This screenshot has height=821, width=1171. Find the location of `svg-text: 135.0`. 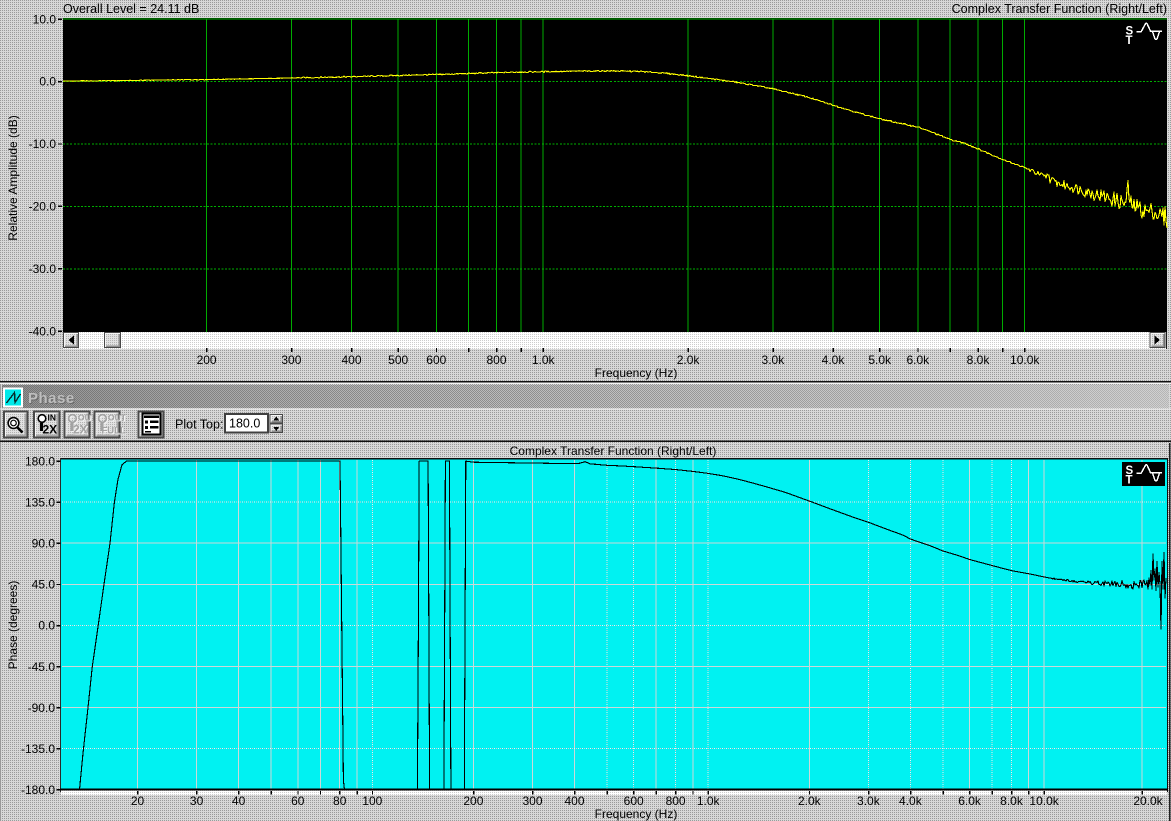

svg-text: 135.0 is located at coordinates (40, 503).